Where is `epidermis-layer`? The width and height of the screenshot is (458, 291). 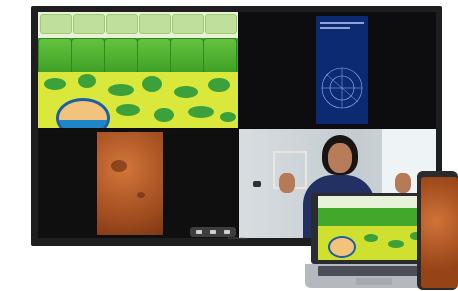 epidermis-layer is located at coordinates (138, 25).